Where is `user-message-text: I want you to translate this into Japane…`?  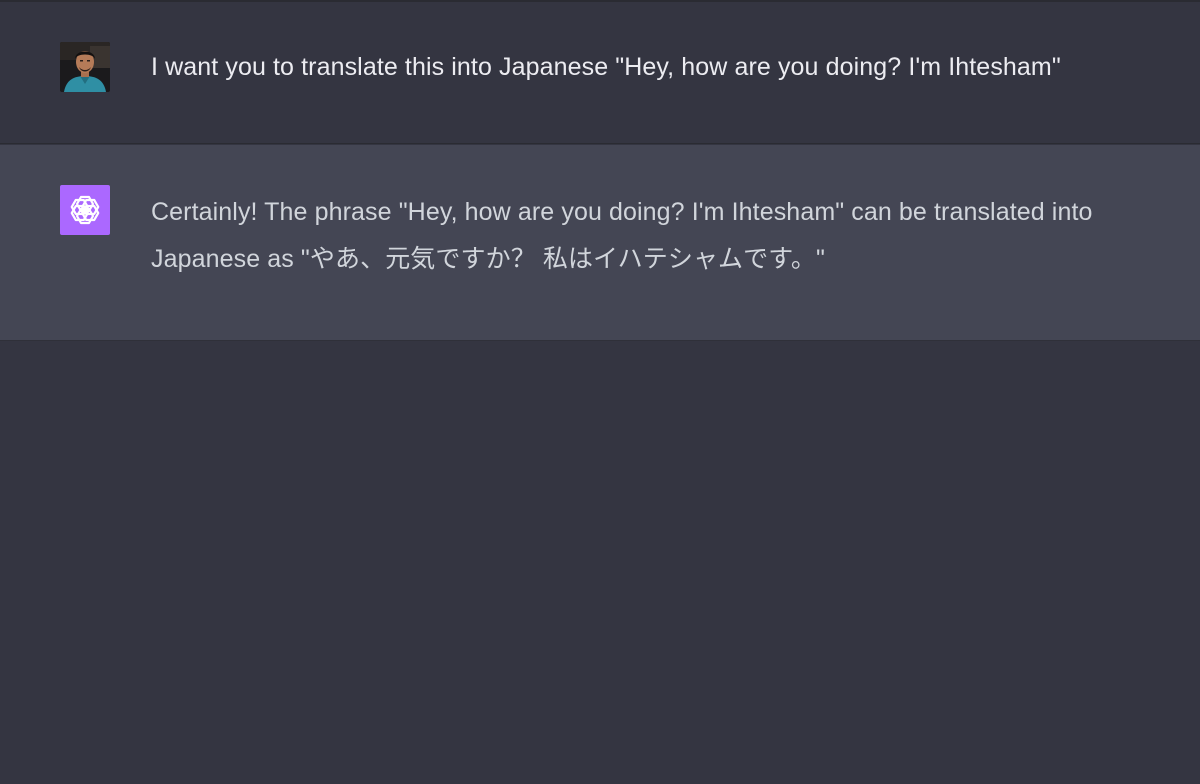
user-message-text: I want you to translate this into Japane… is located at coordinates (606, 67).